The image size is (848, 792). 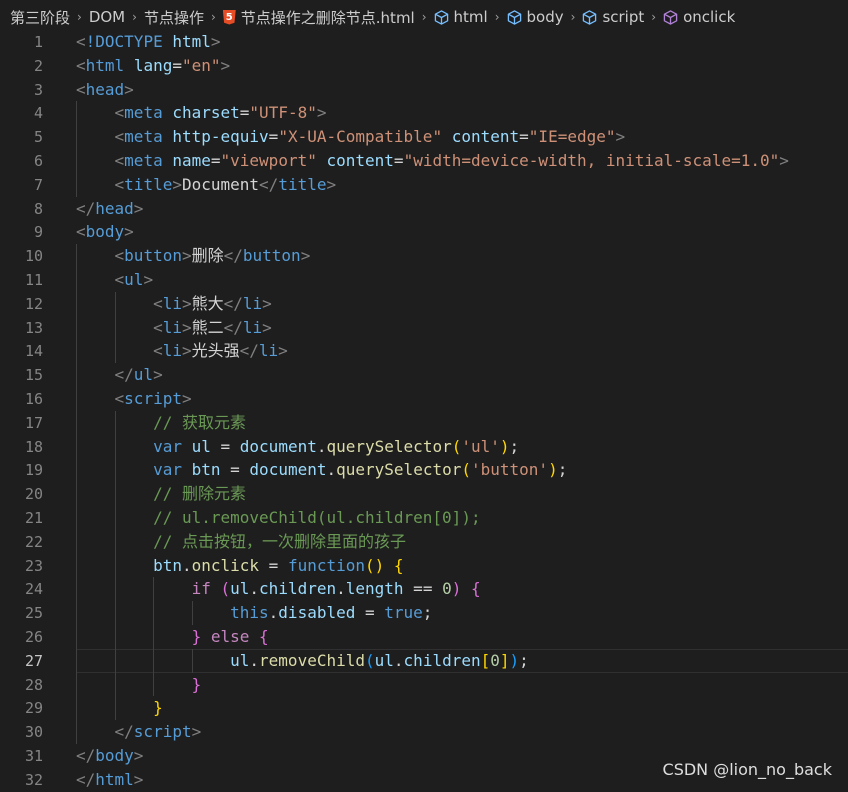 What do you see at coordinates (192, 613) in the screenshot?
I see `indent-guide` at bounding box center [192, 613].